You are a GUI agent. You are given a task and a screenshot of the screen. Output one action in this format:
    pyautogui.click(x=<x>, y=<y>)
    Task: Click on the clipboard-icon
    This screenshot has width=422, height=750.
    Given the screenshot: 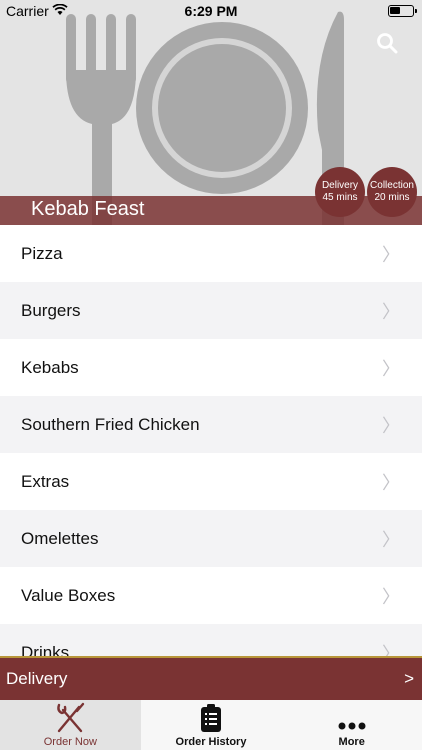 What is the action you would take?
    pyautogui.click(x=211, y=718)
    